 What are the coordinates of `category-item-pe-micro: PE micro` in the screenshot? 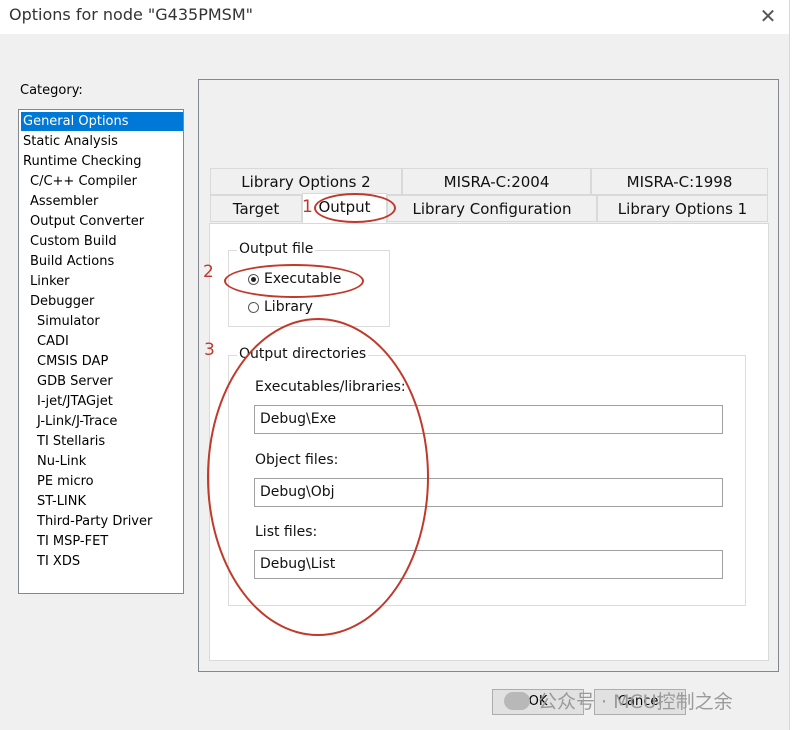 It's located at (65, 481).